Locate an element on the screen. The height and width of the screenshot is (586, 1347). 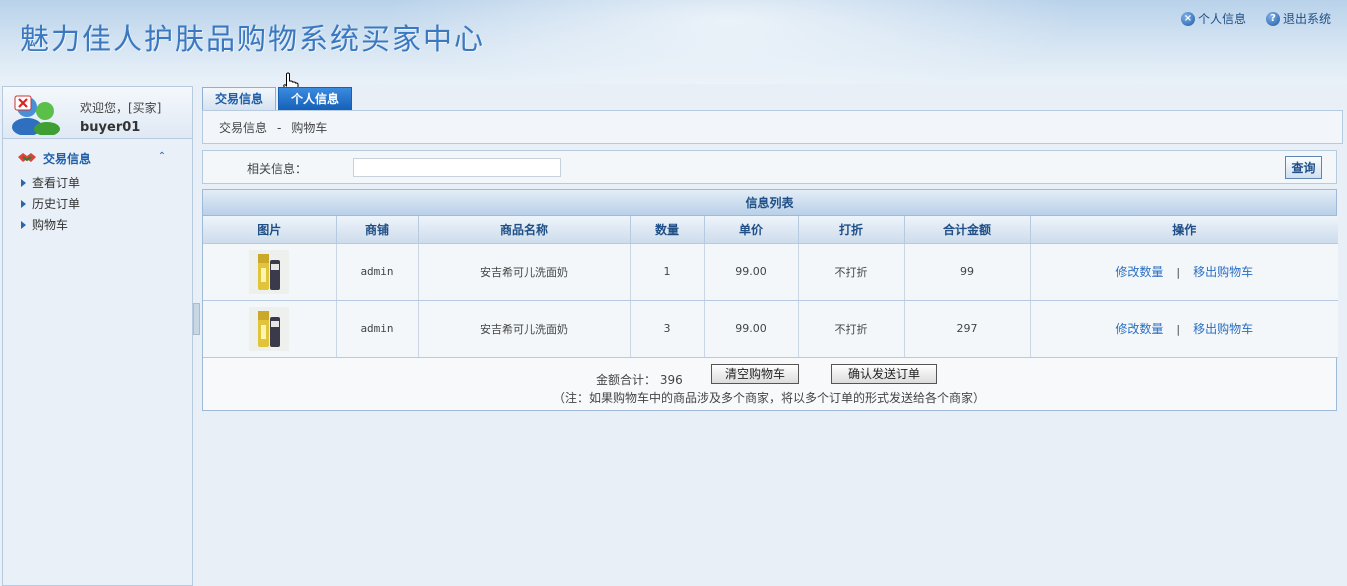
question-circle-icon: ? is located at coordinates (1272, 18).